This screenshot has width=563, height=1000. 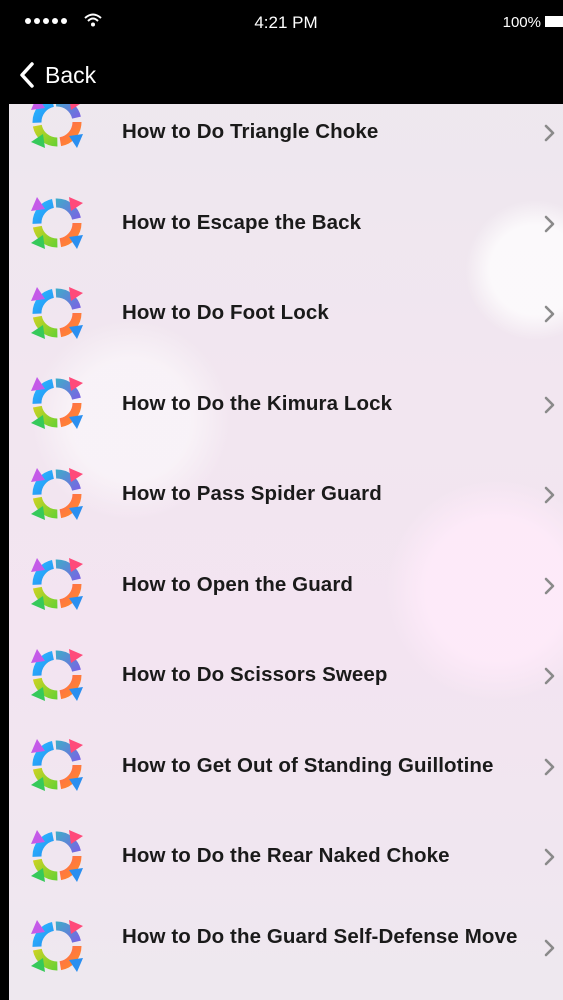 What do you see at coordinates (286, 779) in the screenshot?
I see `list-item: How to Get Out of Standing Guillotine` at bounding box center [286, 779].